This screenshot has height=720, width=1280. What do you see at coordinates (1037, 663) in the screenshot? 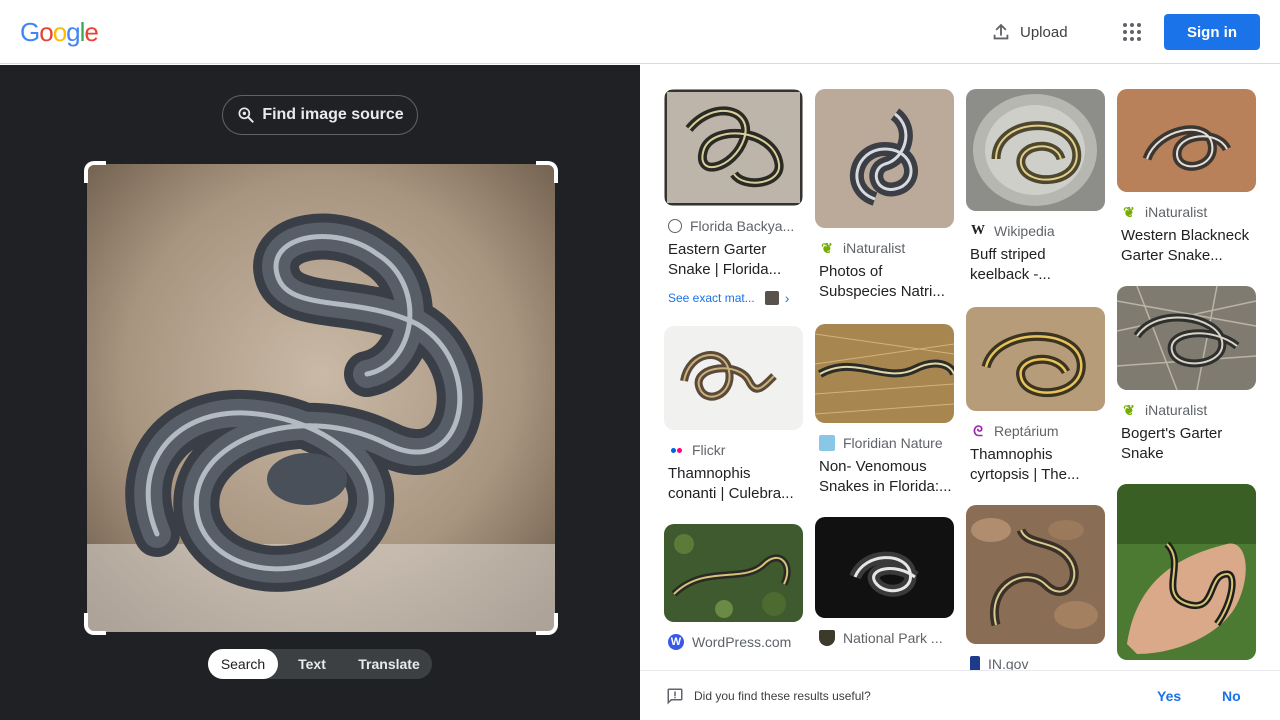
I see `result-source: IN.gov` at bounding box center [1037, 663].